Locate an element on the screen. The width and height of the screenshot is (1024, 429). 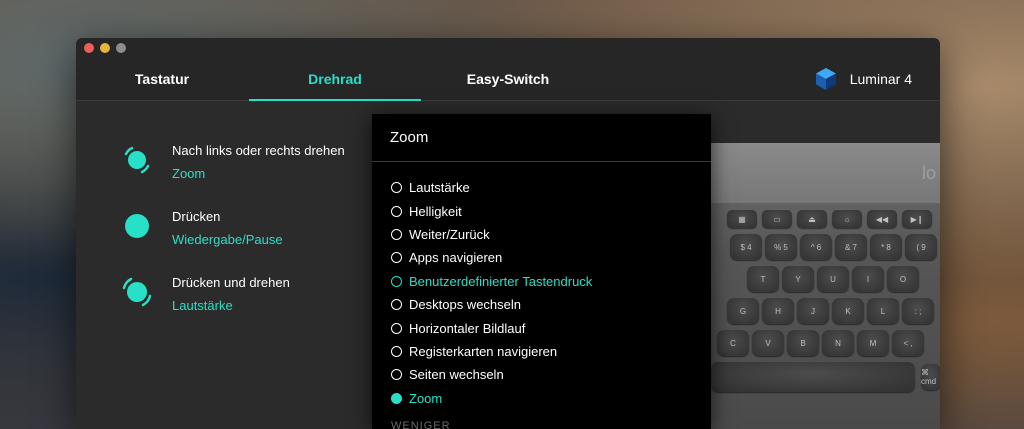
option-label: Desktops wechseln is located at coordinates (465, 305).